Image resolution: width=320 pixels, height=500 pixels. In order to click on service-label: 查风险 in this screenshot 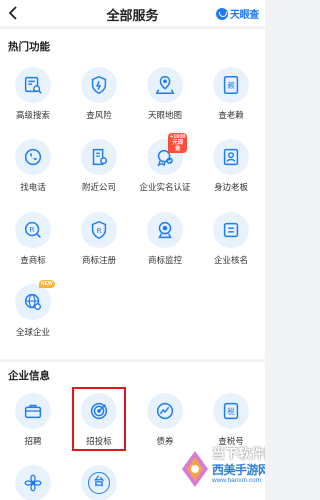, I will do `click(99, 115)`.